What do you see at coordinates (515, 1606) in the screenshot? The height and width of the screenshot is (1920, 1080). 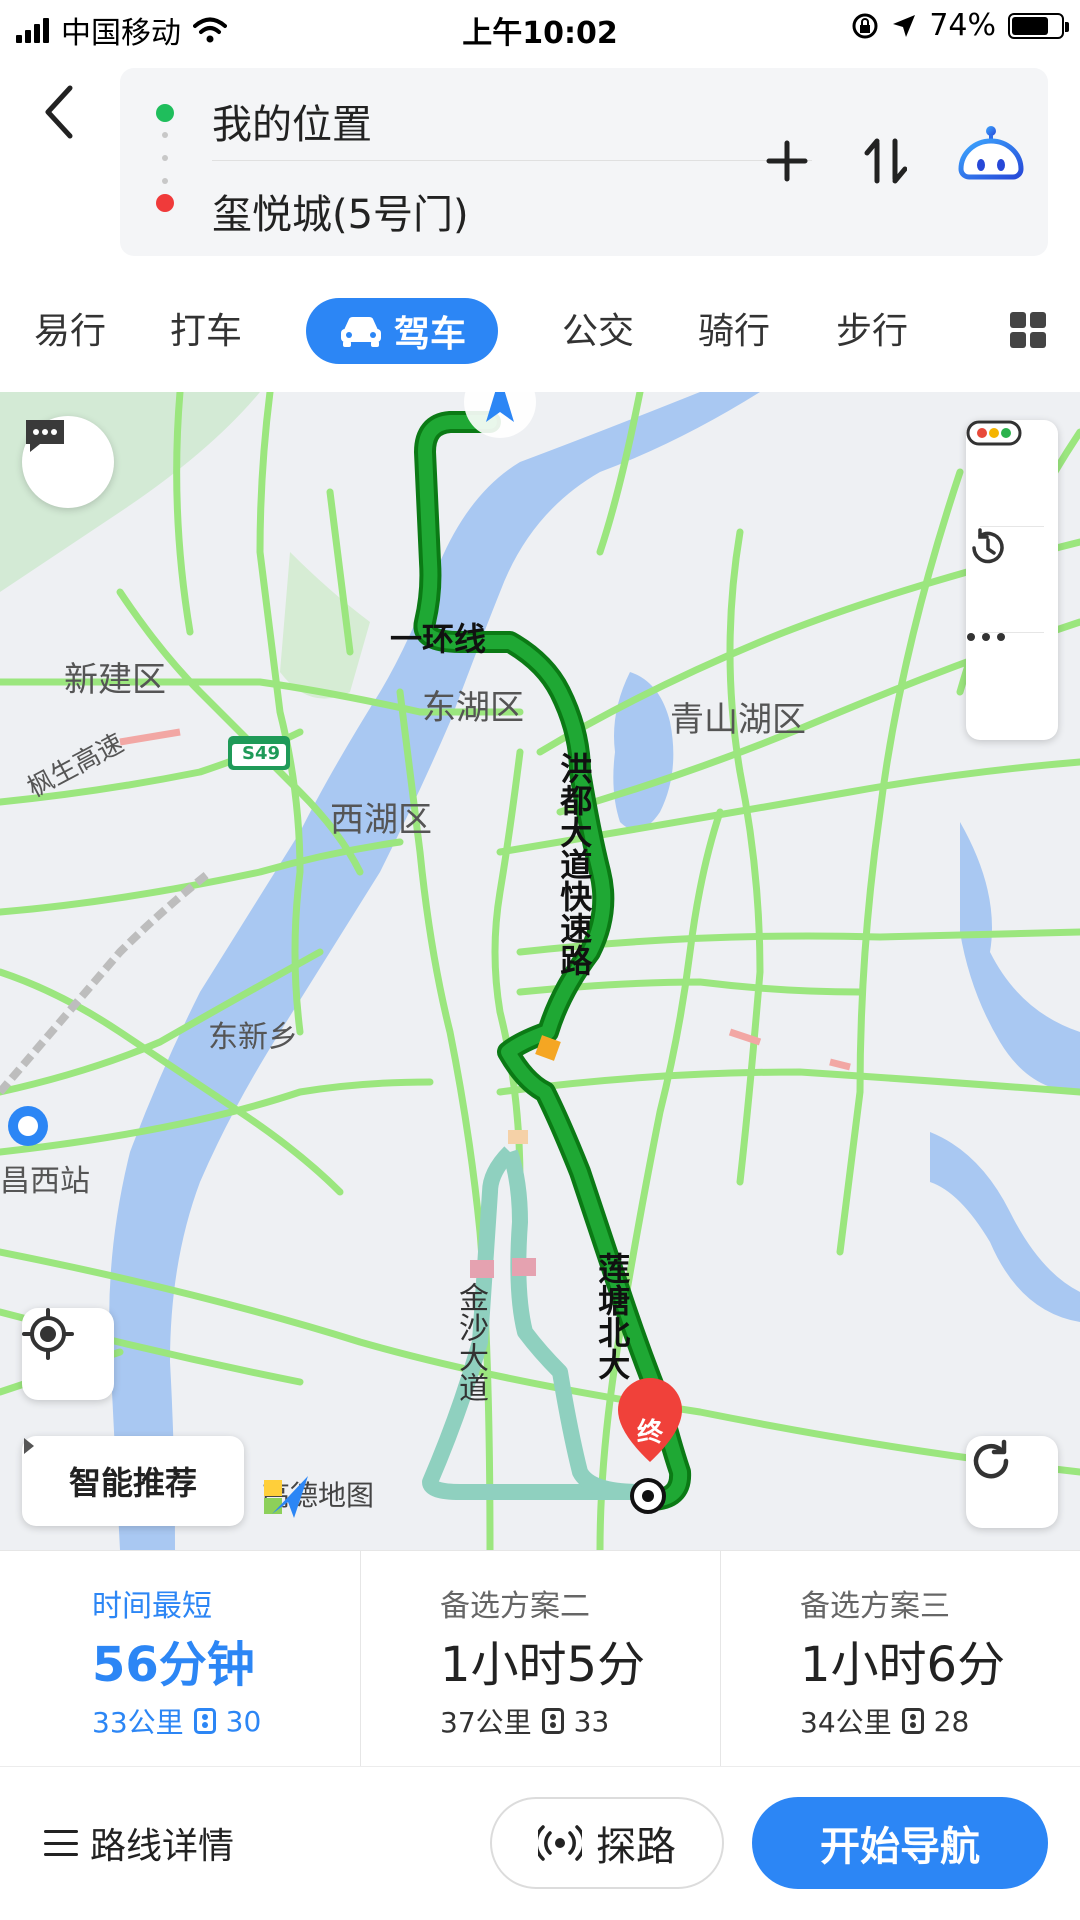 I see `route-option-title: 备选方案二` at bounding box center [515, 1606].